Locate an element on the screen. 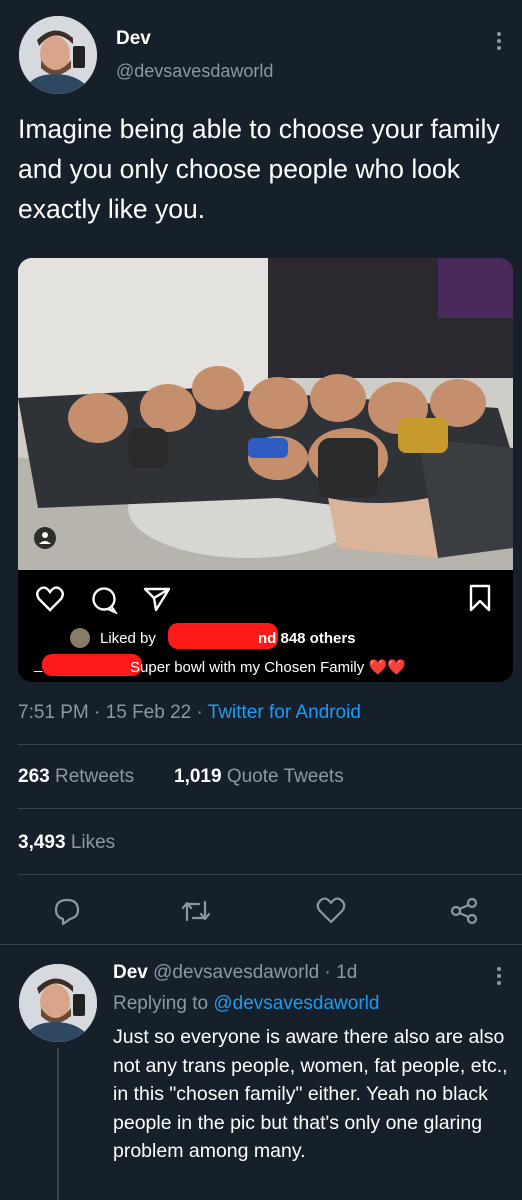 Image resolution: width=522 pixels, height=1200 pixels. share-icon is located at coordinates (464, 911).